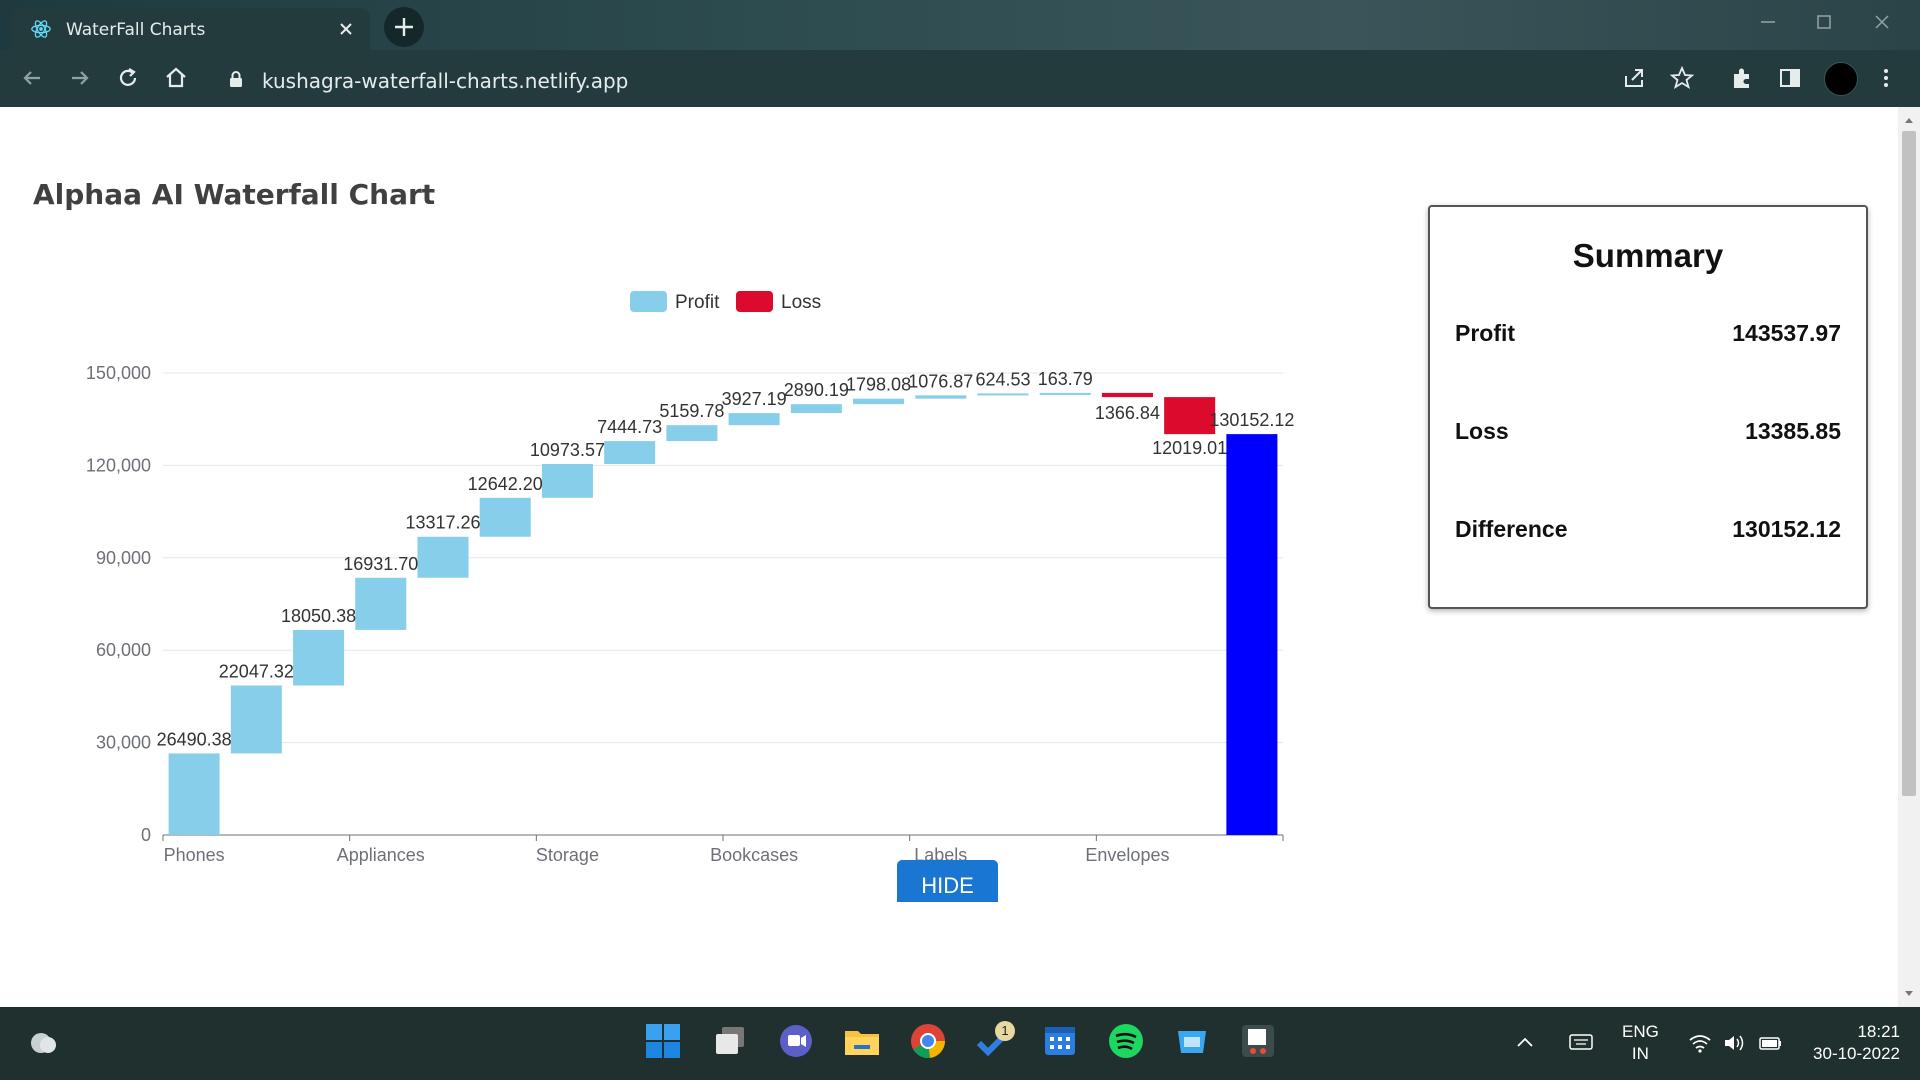  Describe the element at coordinates (1127, 413) in the screenshot. I see `data-label: 1366.84` at that location.